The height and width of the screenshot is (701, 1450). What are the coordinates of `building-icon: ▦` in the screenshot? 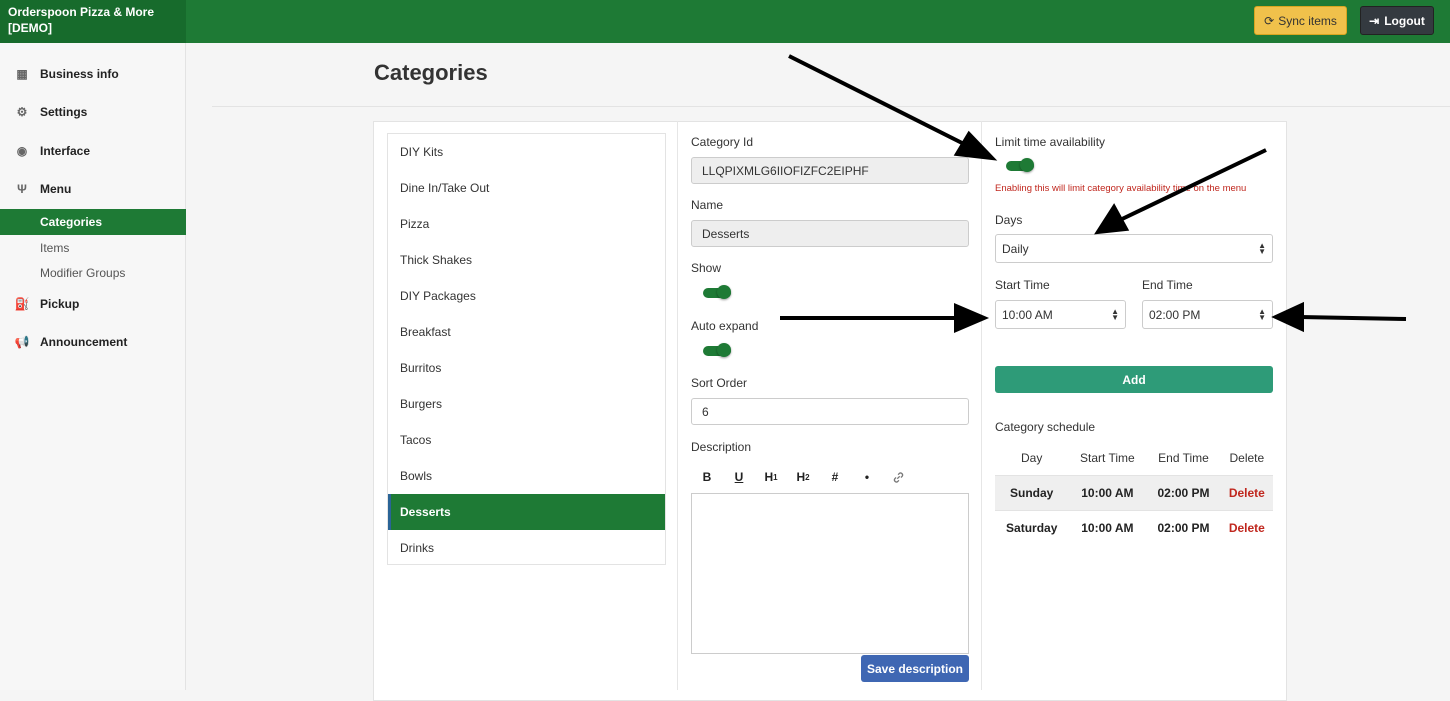 It's located at (22, 74).